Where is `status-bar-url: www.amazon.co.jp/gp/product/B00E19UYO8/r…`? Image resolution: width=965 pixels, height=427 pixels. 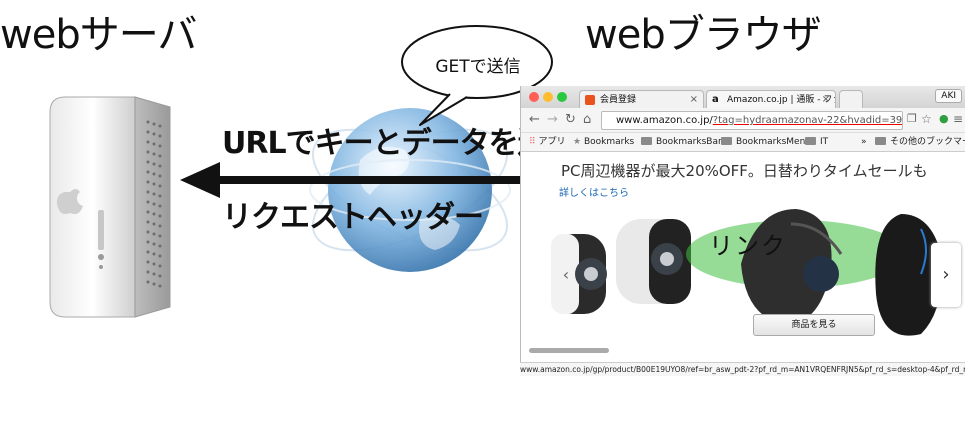
status-bar-url: www.amazon.co.jp/gp/product/B00E19UYO8/r… is located at coordinates (742, 369).